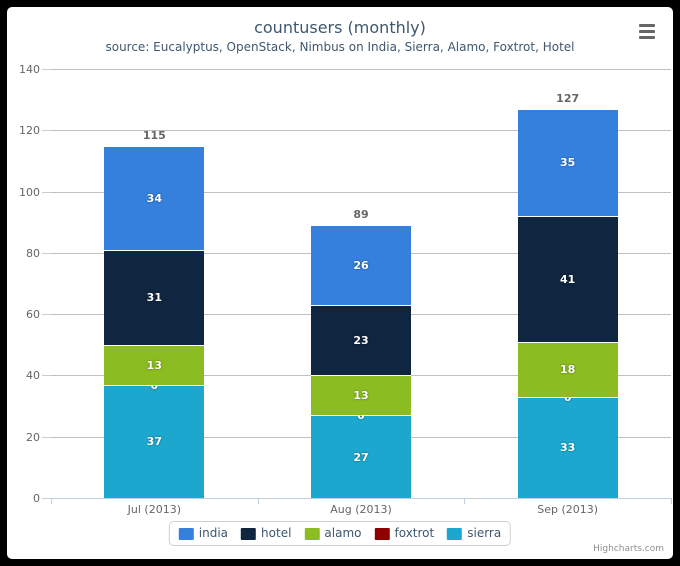 The width and height of the screenshot is (680, 566). What do you see at coordinates (154, 198) in the screenshot?
I see `bar-value-label-india: 34` at bounding box center [154, 198].